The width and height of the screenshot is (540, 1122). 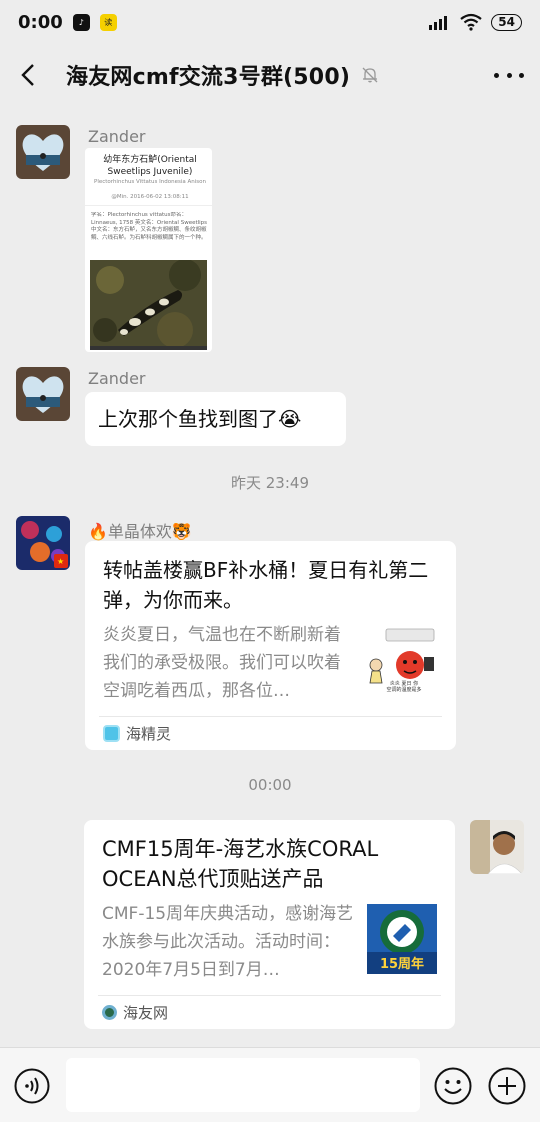 I want to click on image-card-title: 幼年东方石鲈(Oriental Sweetlips Juvenile), so click(x=150, y=166).